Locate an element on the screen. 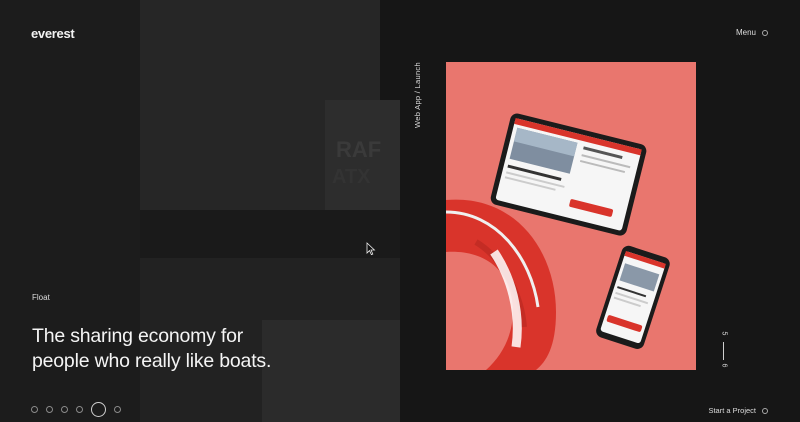 The image size is (800, 422). menu-ring-icon is located at coordinates (765, 32).